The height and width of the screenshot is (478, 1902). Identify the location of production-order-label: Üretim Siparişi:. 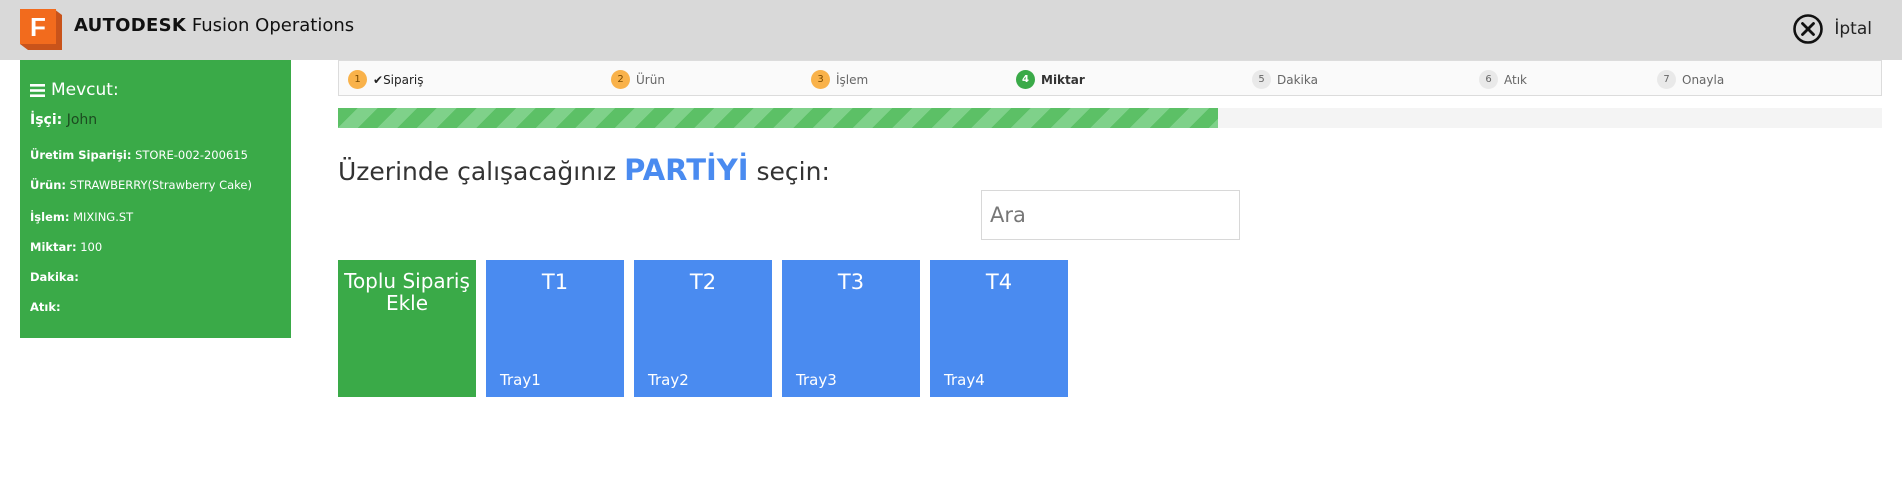
(81, 155).